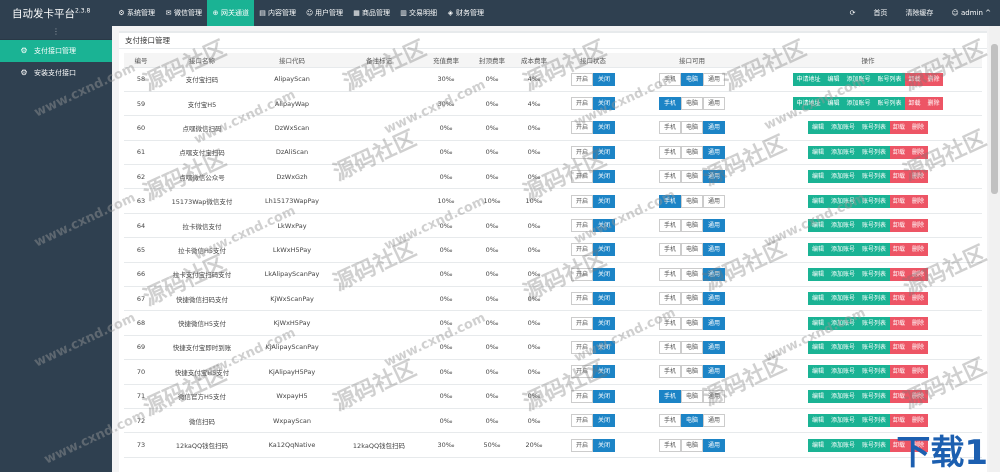  What do you see at coordinates (324, 13) in the screenshot?
I see `topnav-item-4: ☺ 用户管理` at bounding box center [324, 13].